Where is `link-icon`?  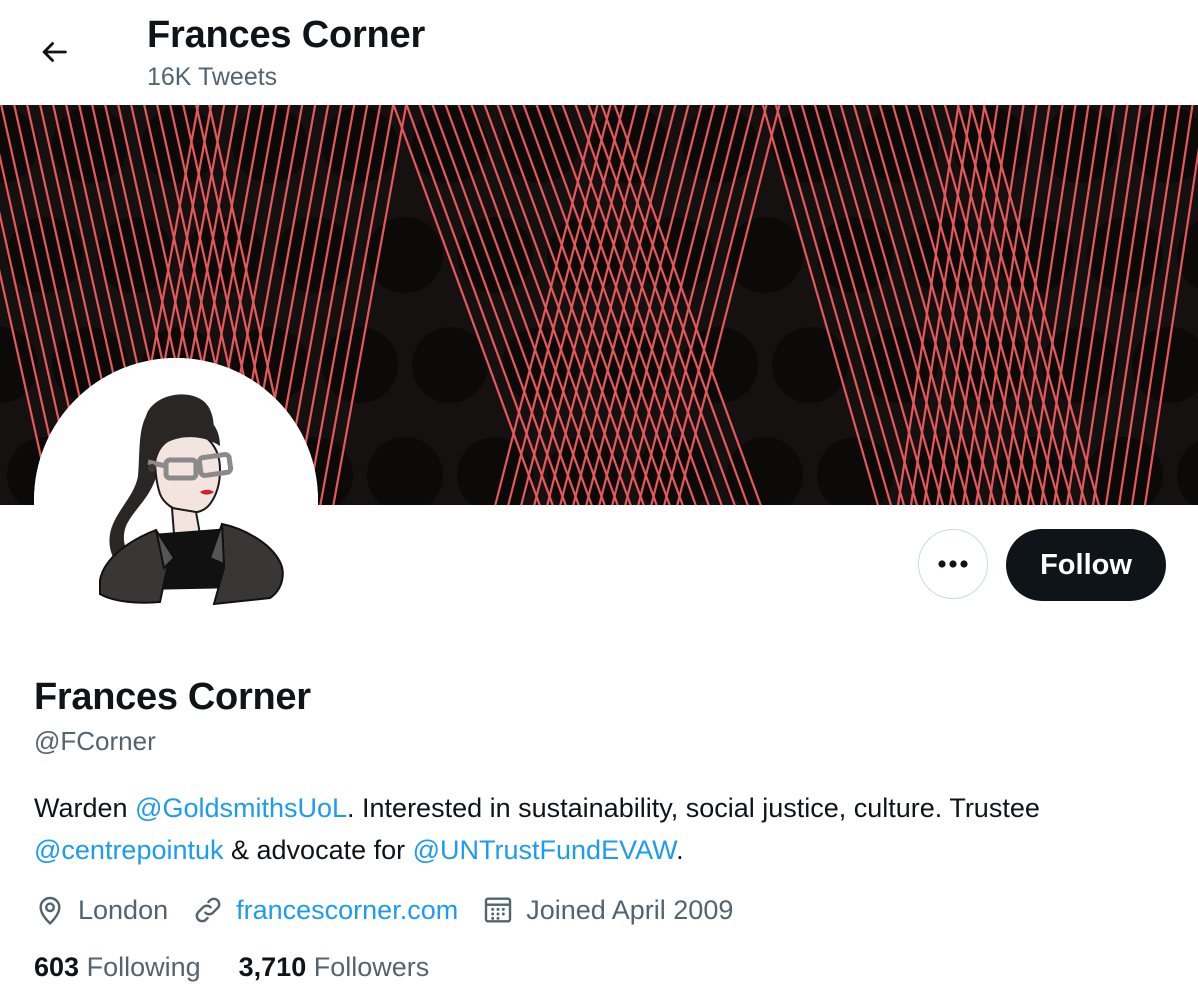 link-icon is located at coordinates (208, 910).